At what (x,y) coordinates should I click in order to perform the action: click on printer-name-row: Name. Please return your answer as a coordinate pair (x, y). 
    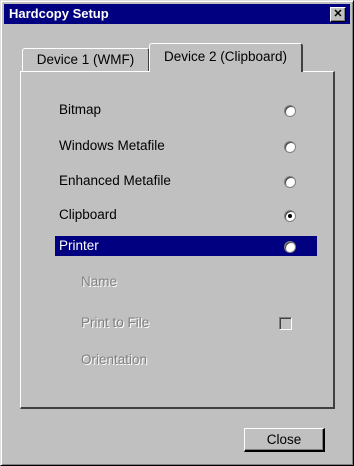
    Looking at the image, I should click on (177, 282).